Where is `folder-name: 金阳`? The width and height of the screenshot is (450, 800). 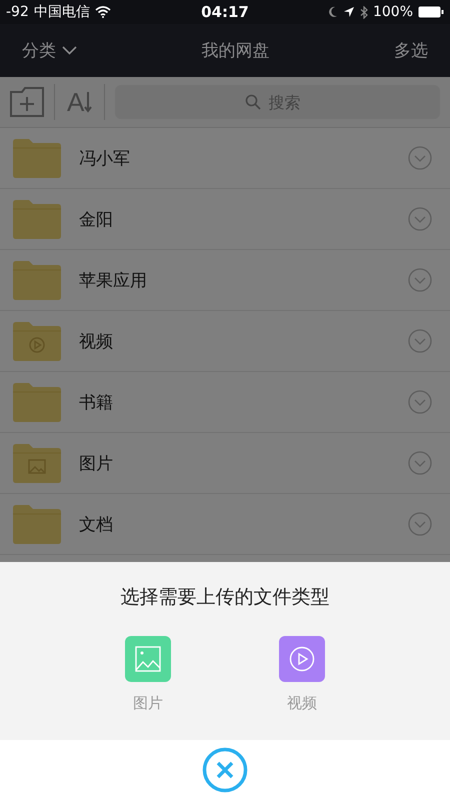 folder-name: 金阳 is located at coordinates (243, 219).